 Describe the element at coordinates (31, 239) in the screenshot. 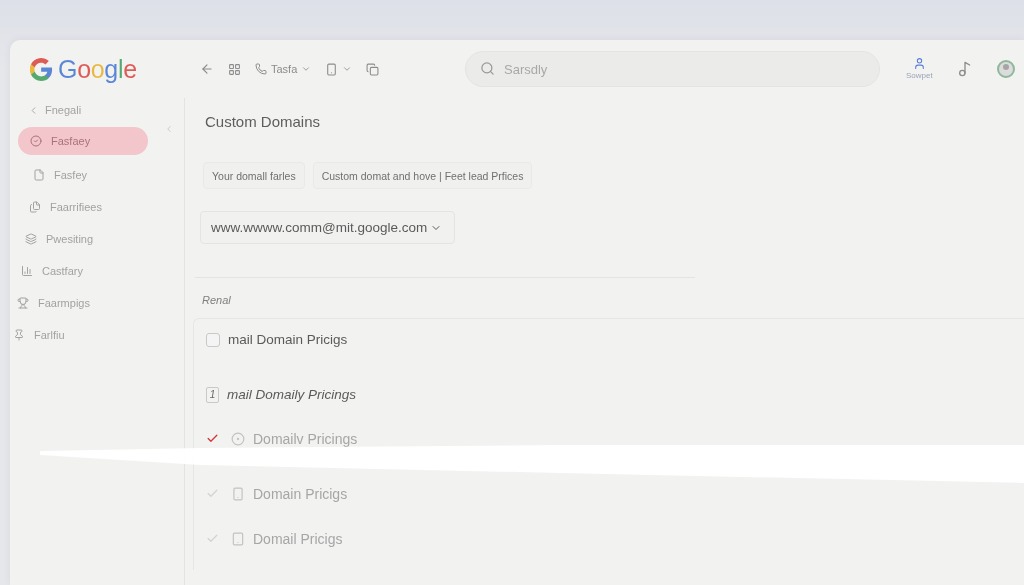

I see `layers-icon` at that location.